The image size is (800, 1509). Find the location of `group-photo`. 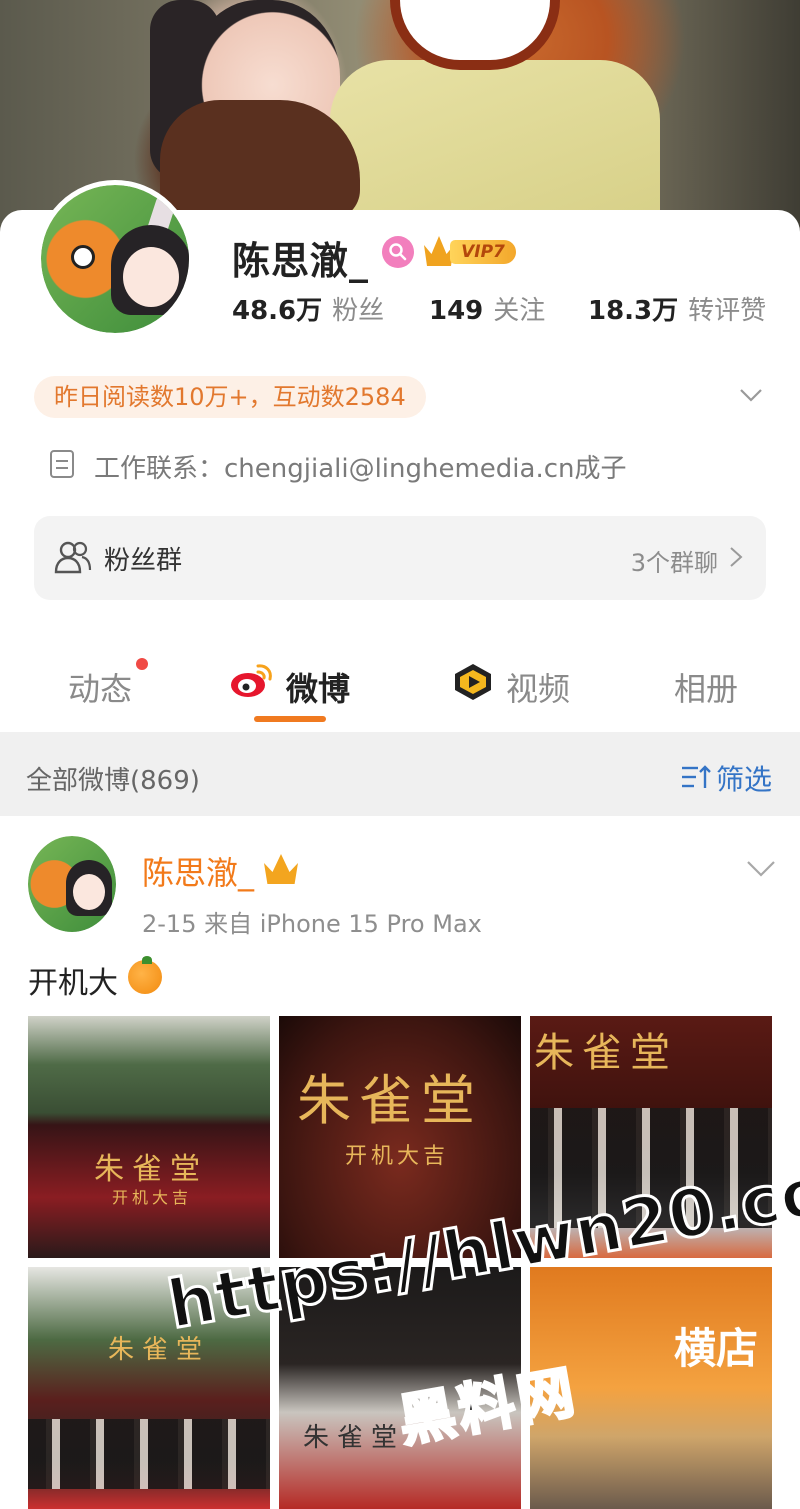

group-photo is located at coordinates (149, 1454).